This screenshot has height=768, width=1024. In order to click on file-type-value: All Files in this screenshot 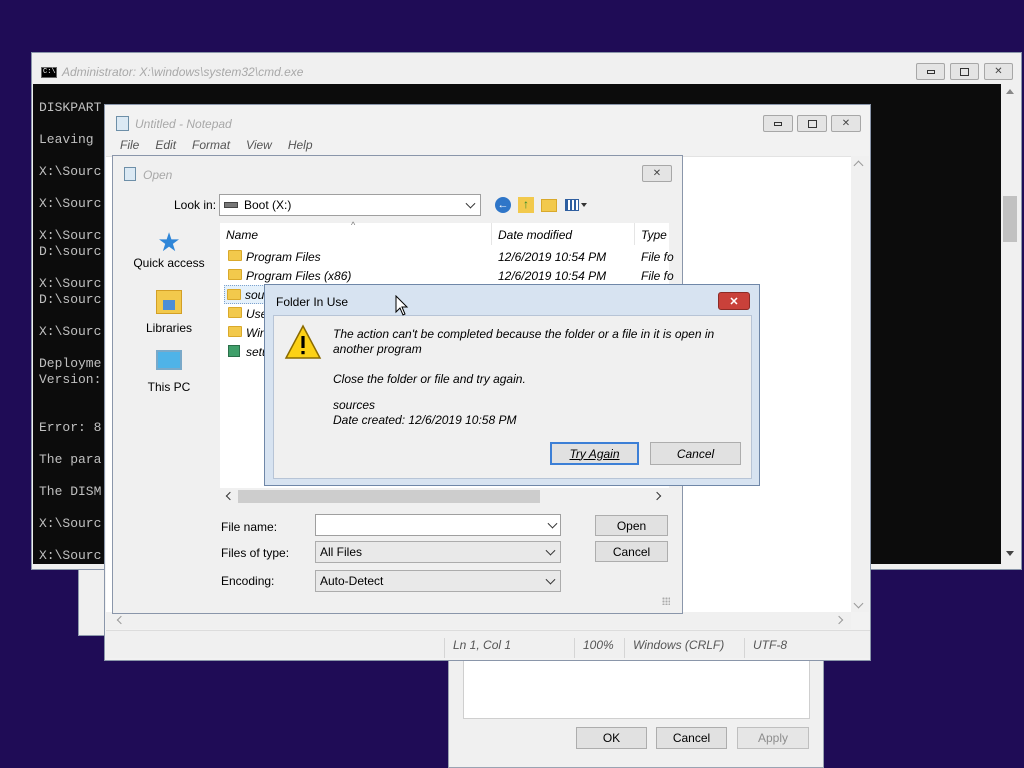, I will do `click(341, 552)`.